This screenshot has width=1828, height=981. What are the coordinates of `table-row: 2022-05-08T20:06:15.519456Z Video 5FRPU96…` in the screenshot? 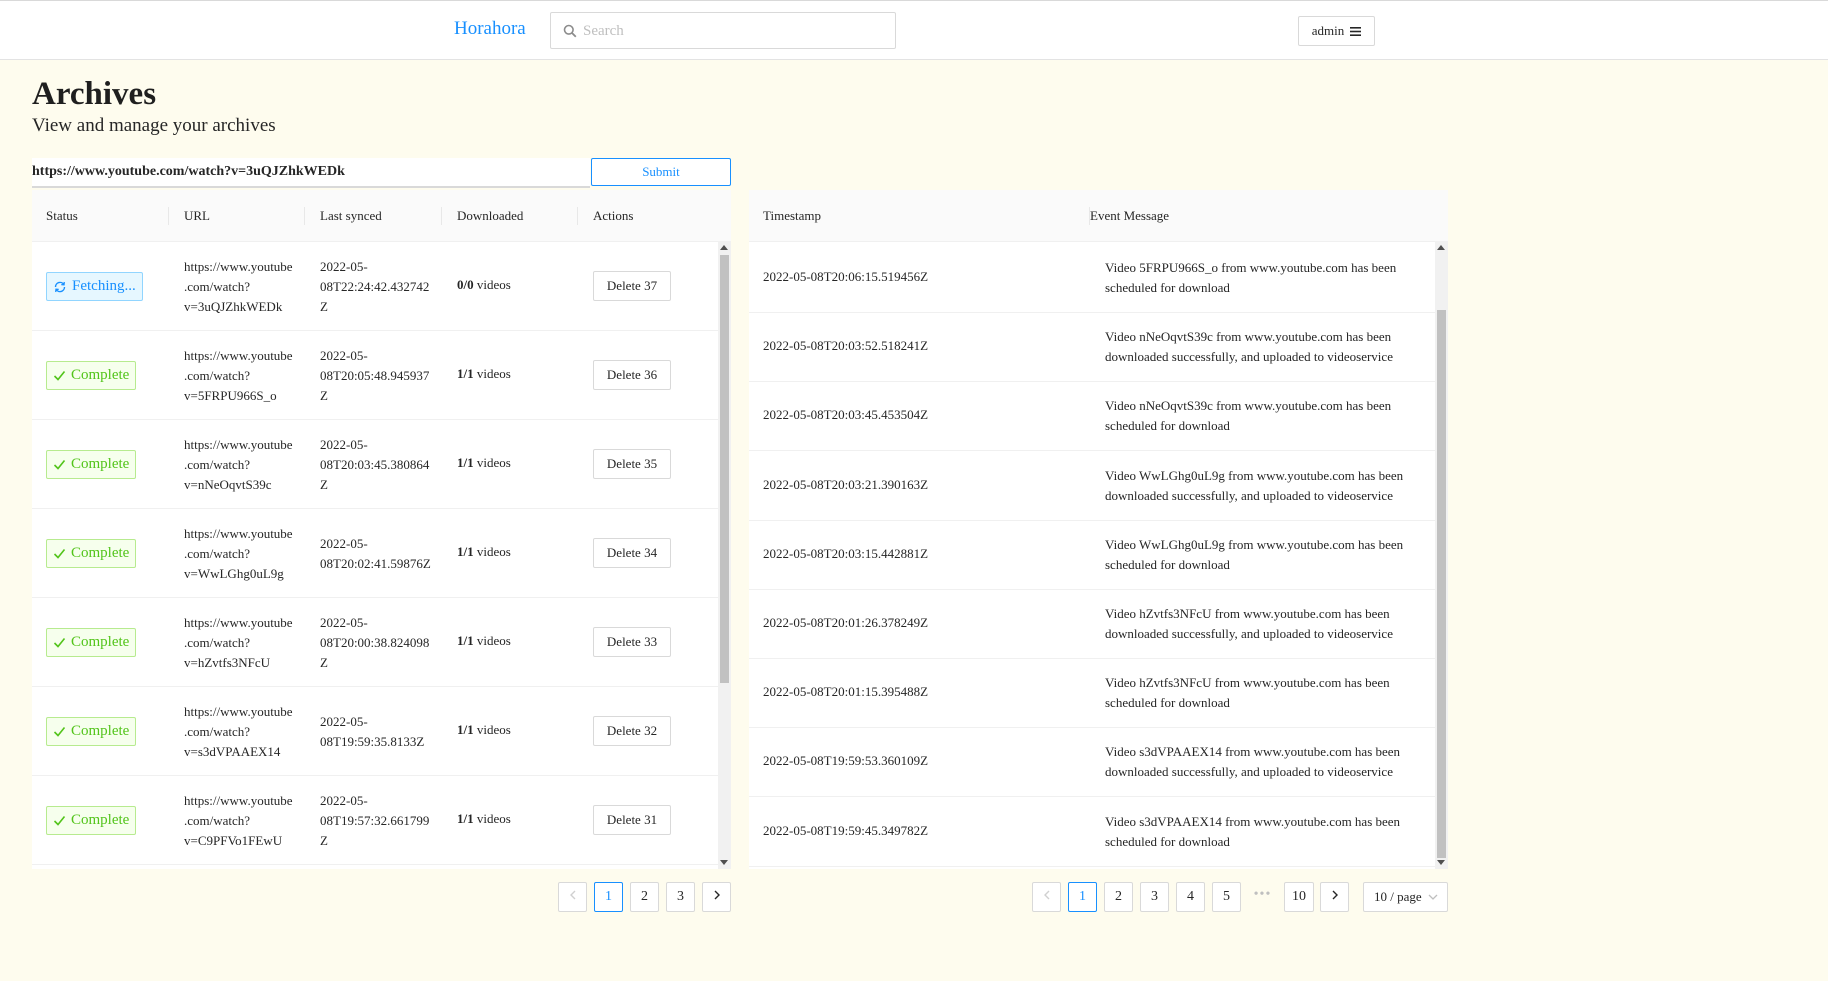 It's located at (1092, 278).